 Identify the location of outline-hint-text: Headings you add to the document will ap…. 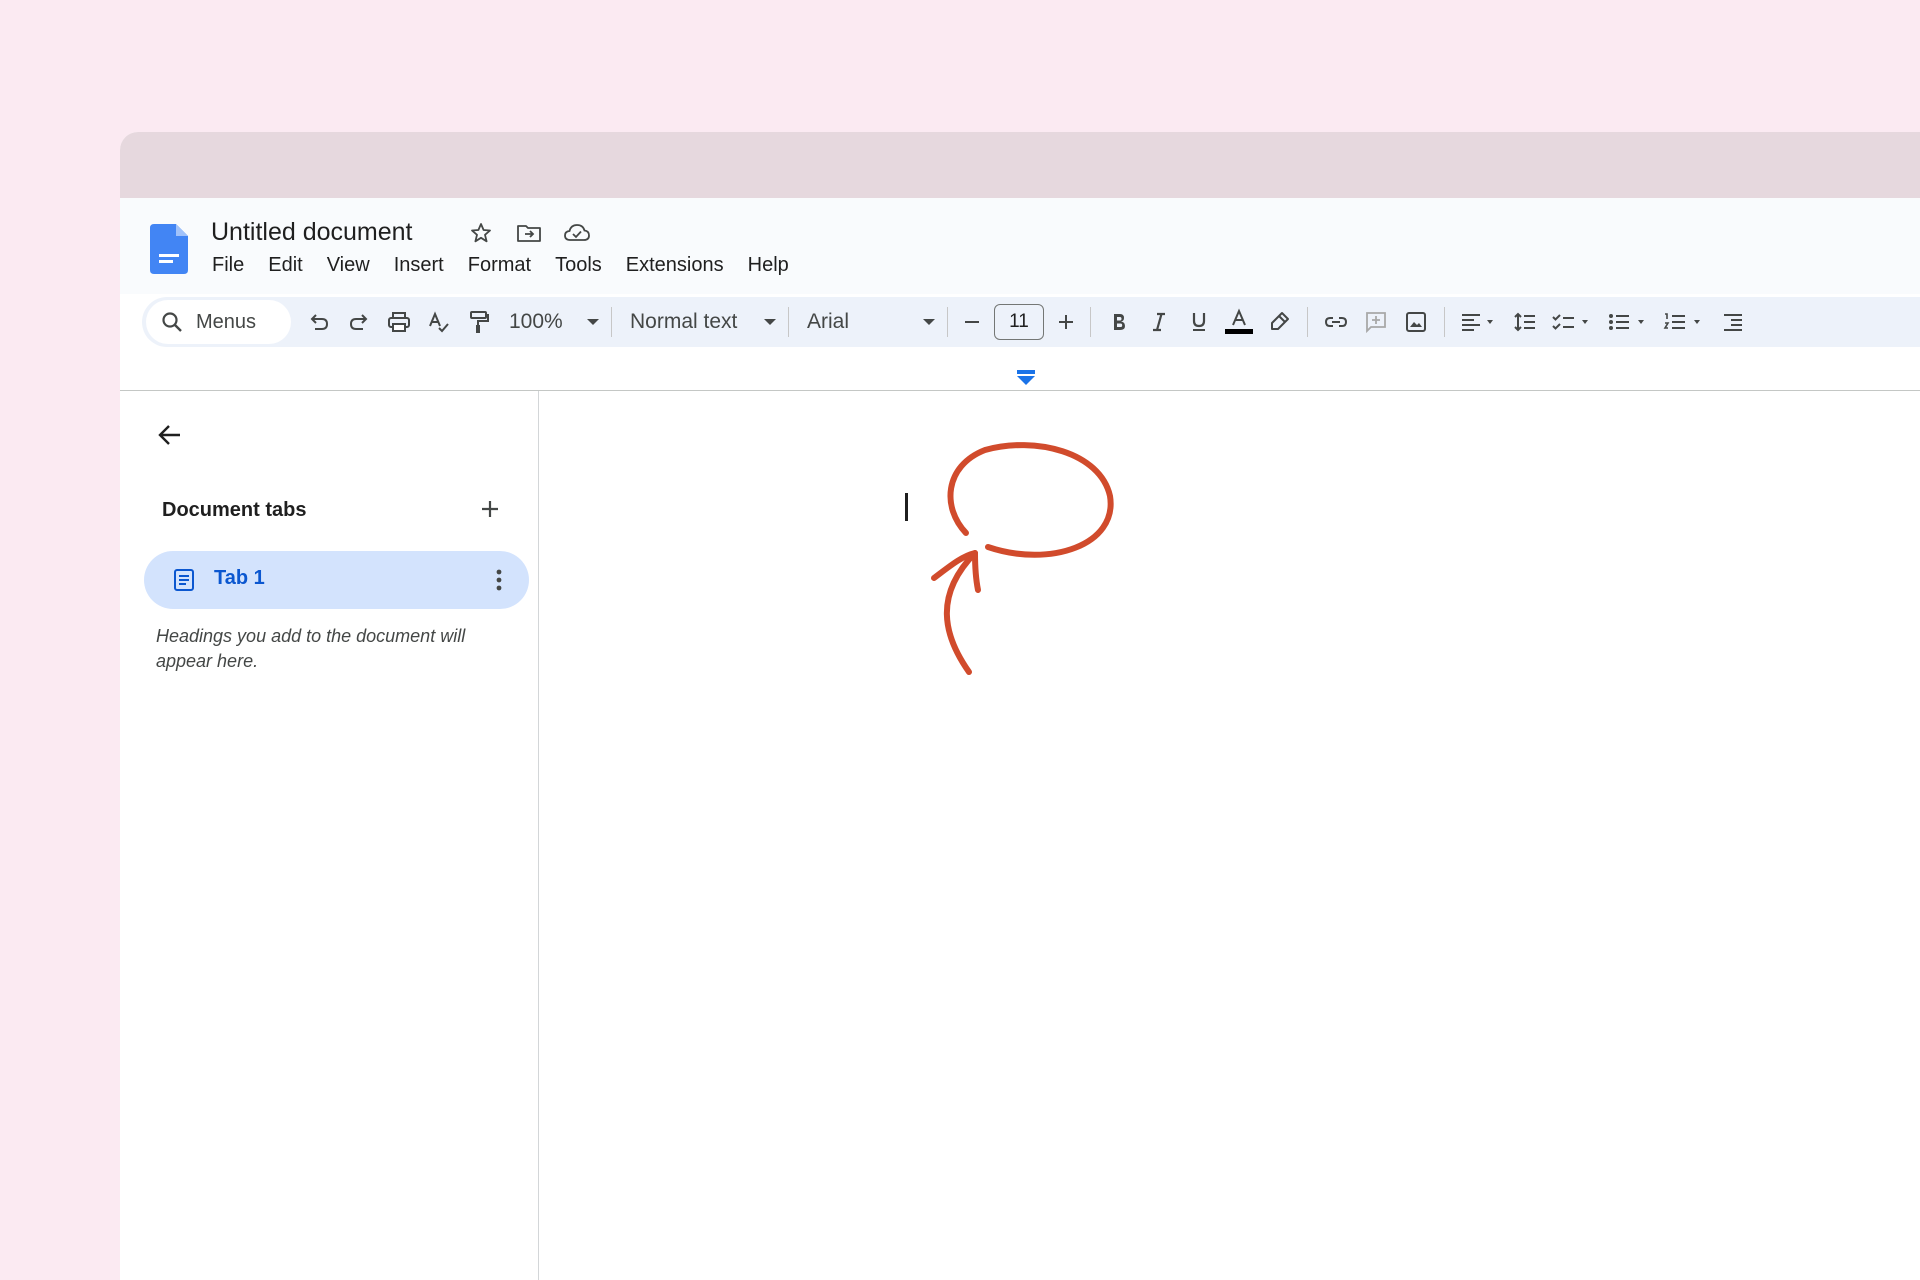
(311, 648).